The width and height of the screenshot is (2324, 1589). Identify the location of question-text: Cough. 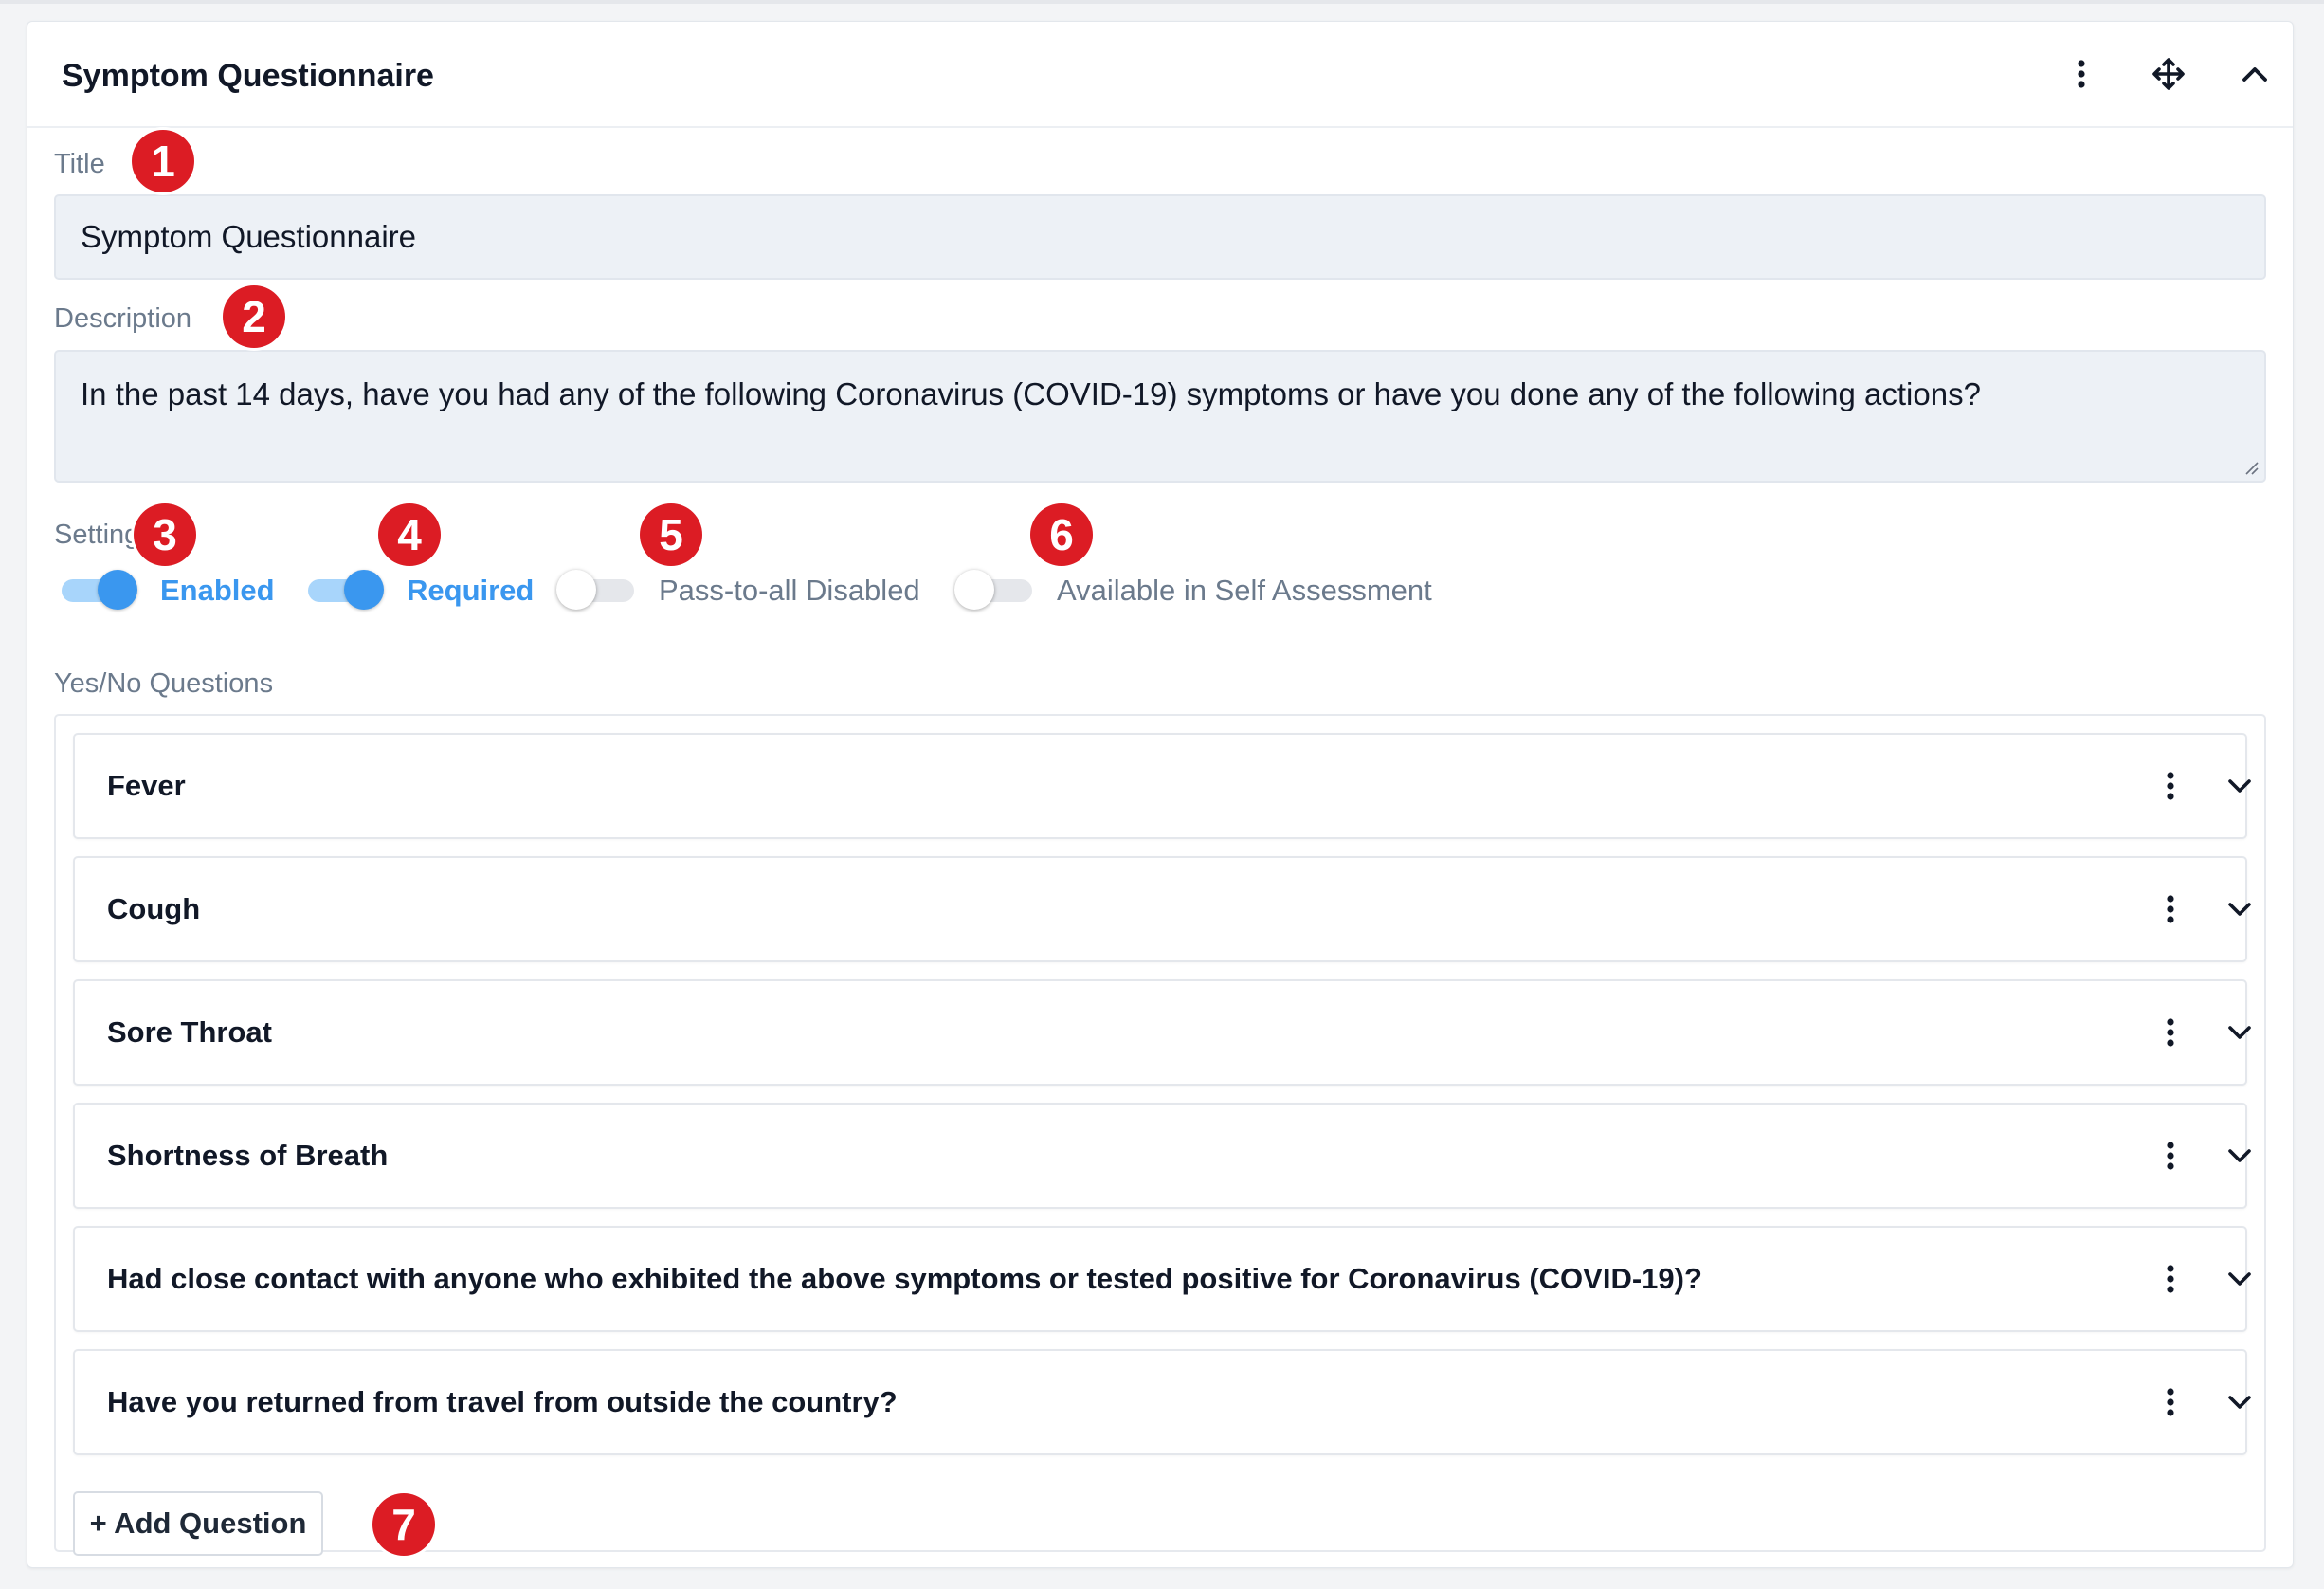
(154, 908).